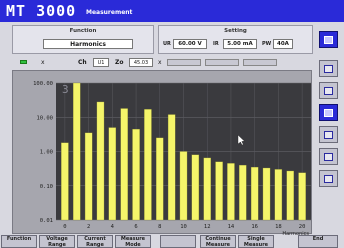 This screenshot has width=344, height=248. Describe the element at coordinates (167, 44) in the screenshot. I see `voltage-range-tag: UR` at that location.